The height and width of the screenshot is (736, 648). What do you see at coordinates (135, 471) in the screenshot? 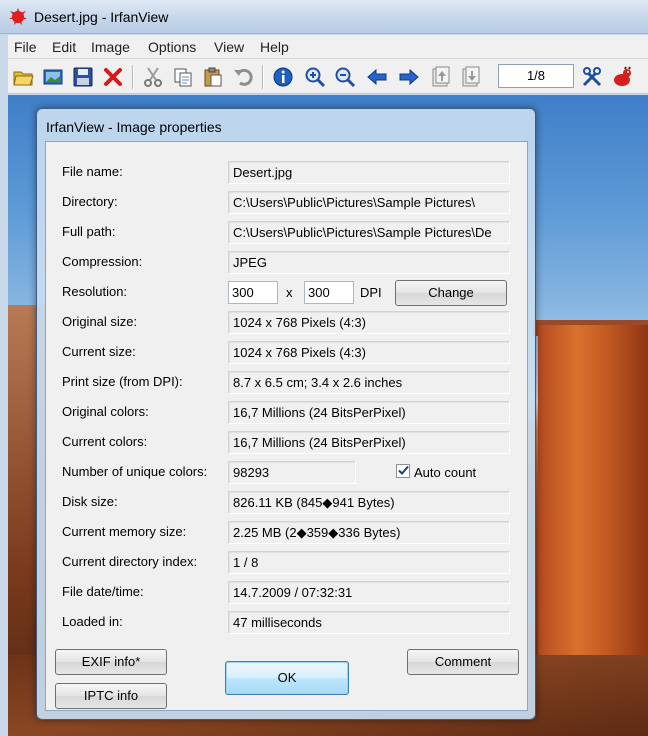
I see `label-unique-colors: Number of unique colors:` at bounding box center [135, 471].